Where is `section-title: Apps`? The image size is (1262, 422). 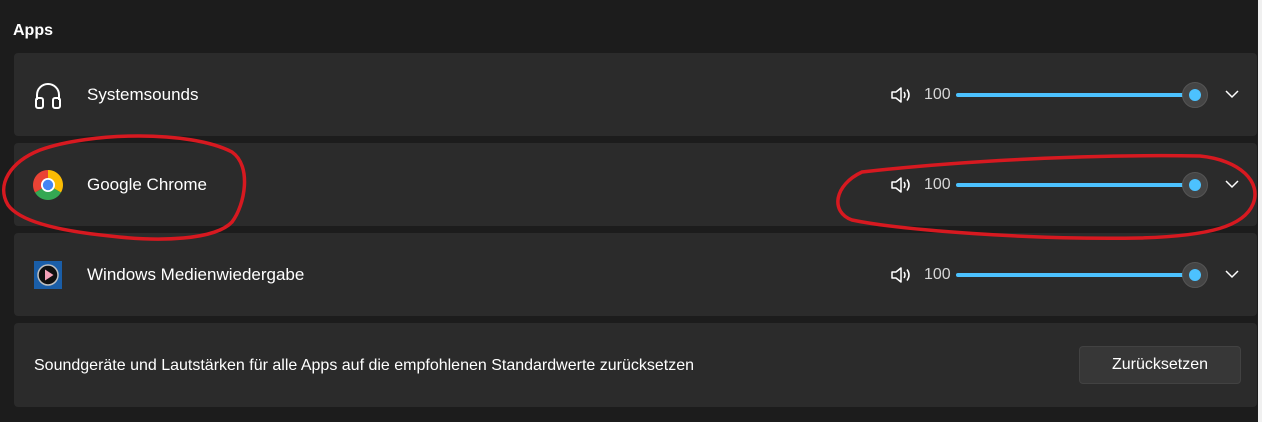 section-title: Apps is located at coordinates (33, 30).